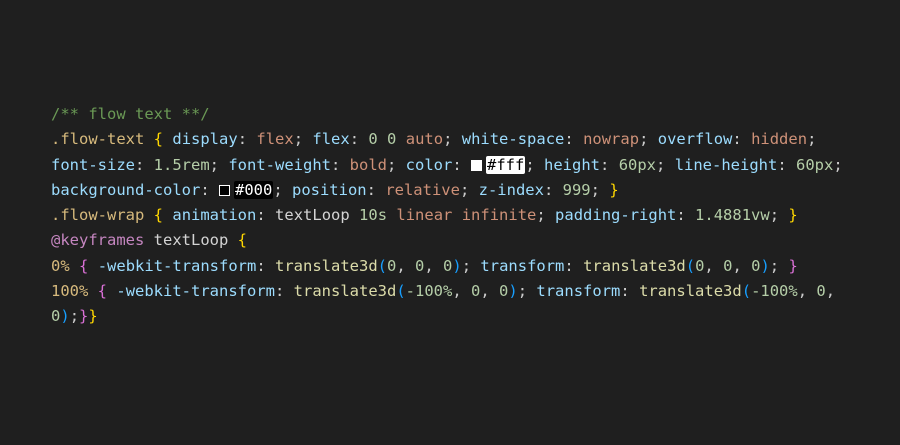 The image size is (900, 445). I want to click on number-value: 999, so click(576, 189).